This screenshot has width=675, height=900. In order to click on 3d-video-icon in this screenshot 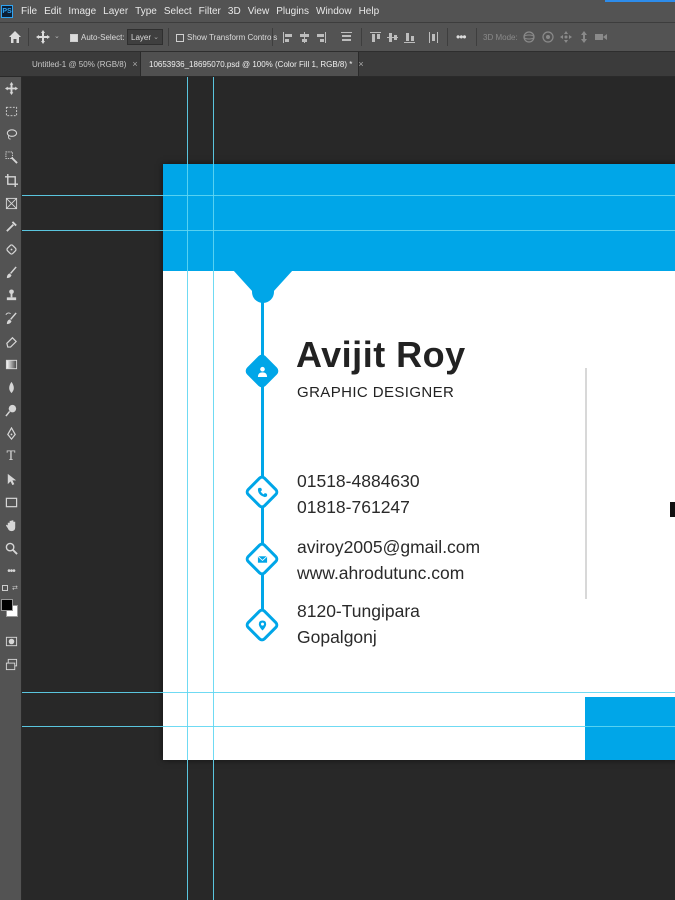, I will do `click(601, 37)`.